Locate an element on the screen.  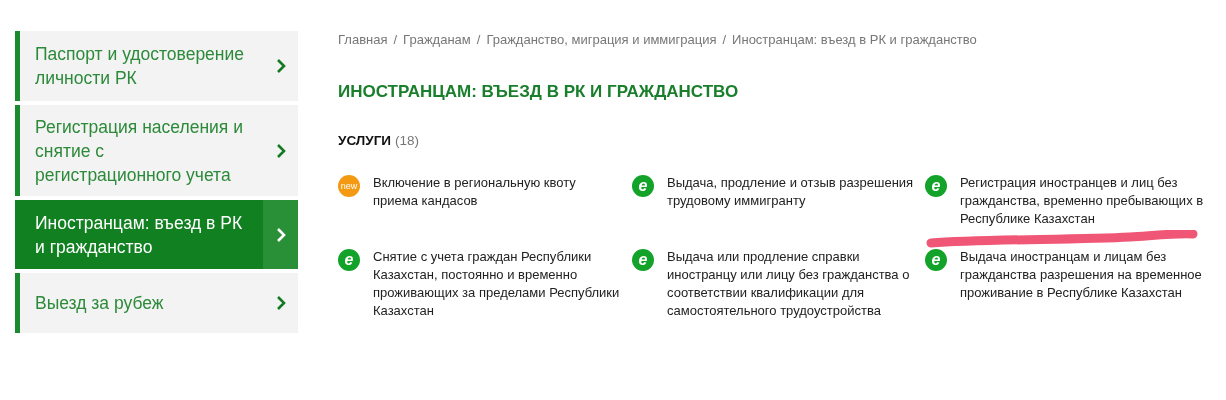
sidebar-item: Иностранцам: въезд в РК и гражданство is located at coordinates (156, 234).